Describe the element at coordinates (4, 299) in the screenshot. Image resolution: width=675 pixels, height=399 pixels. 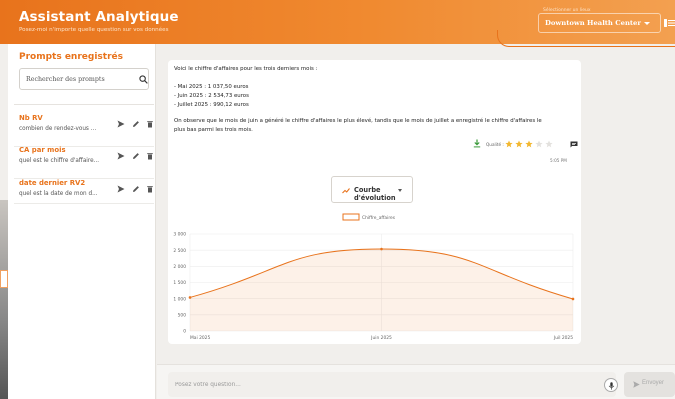
I see `background-strip` at that location.